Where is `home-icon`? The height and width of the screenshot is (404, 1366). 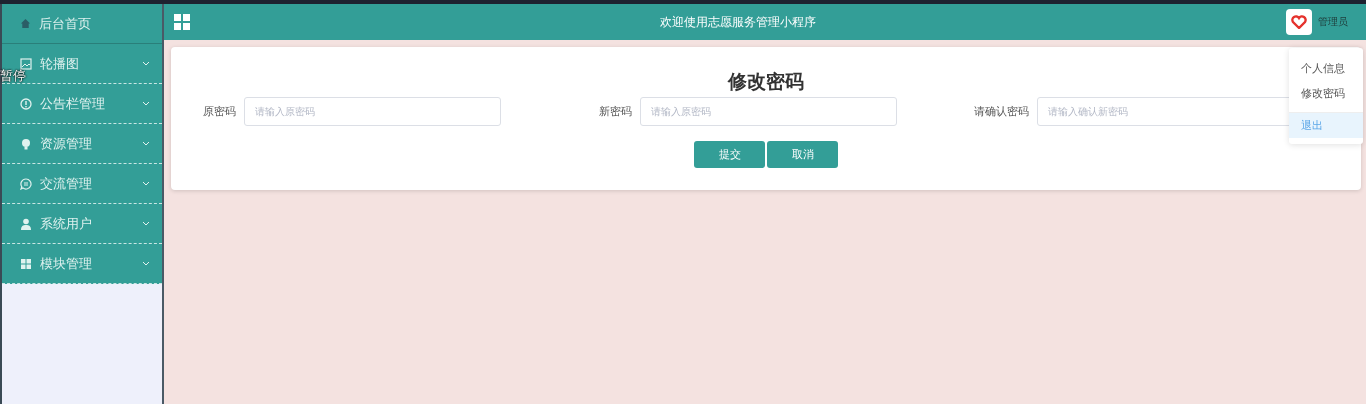 home-icon is located at coordinates (25, 23).